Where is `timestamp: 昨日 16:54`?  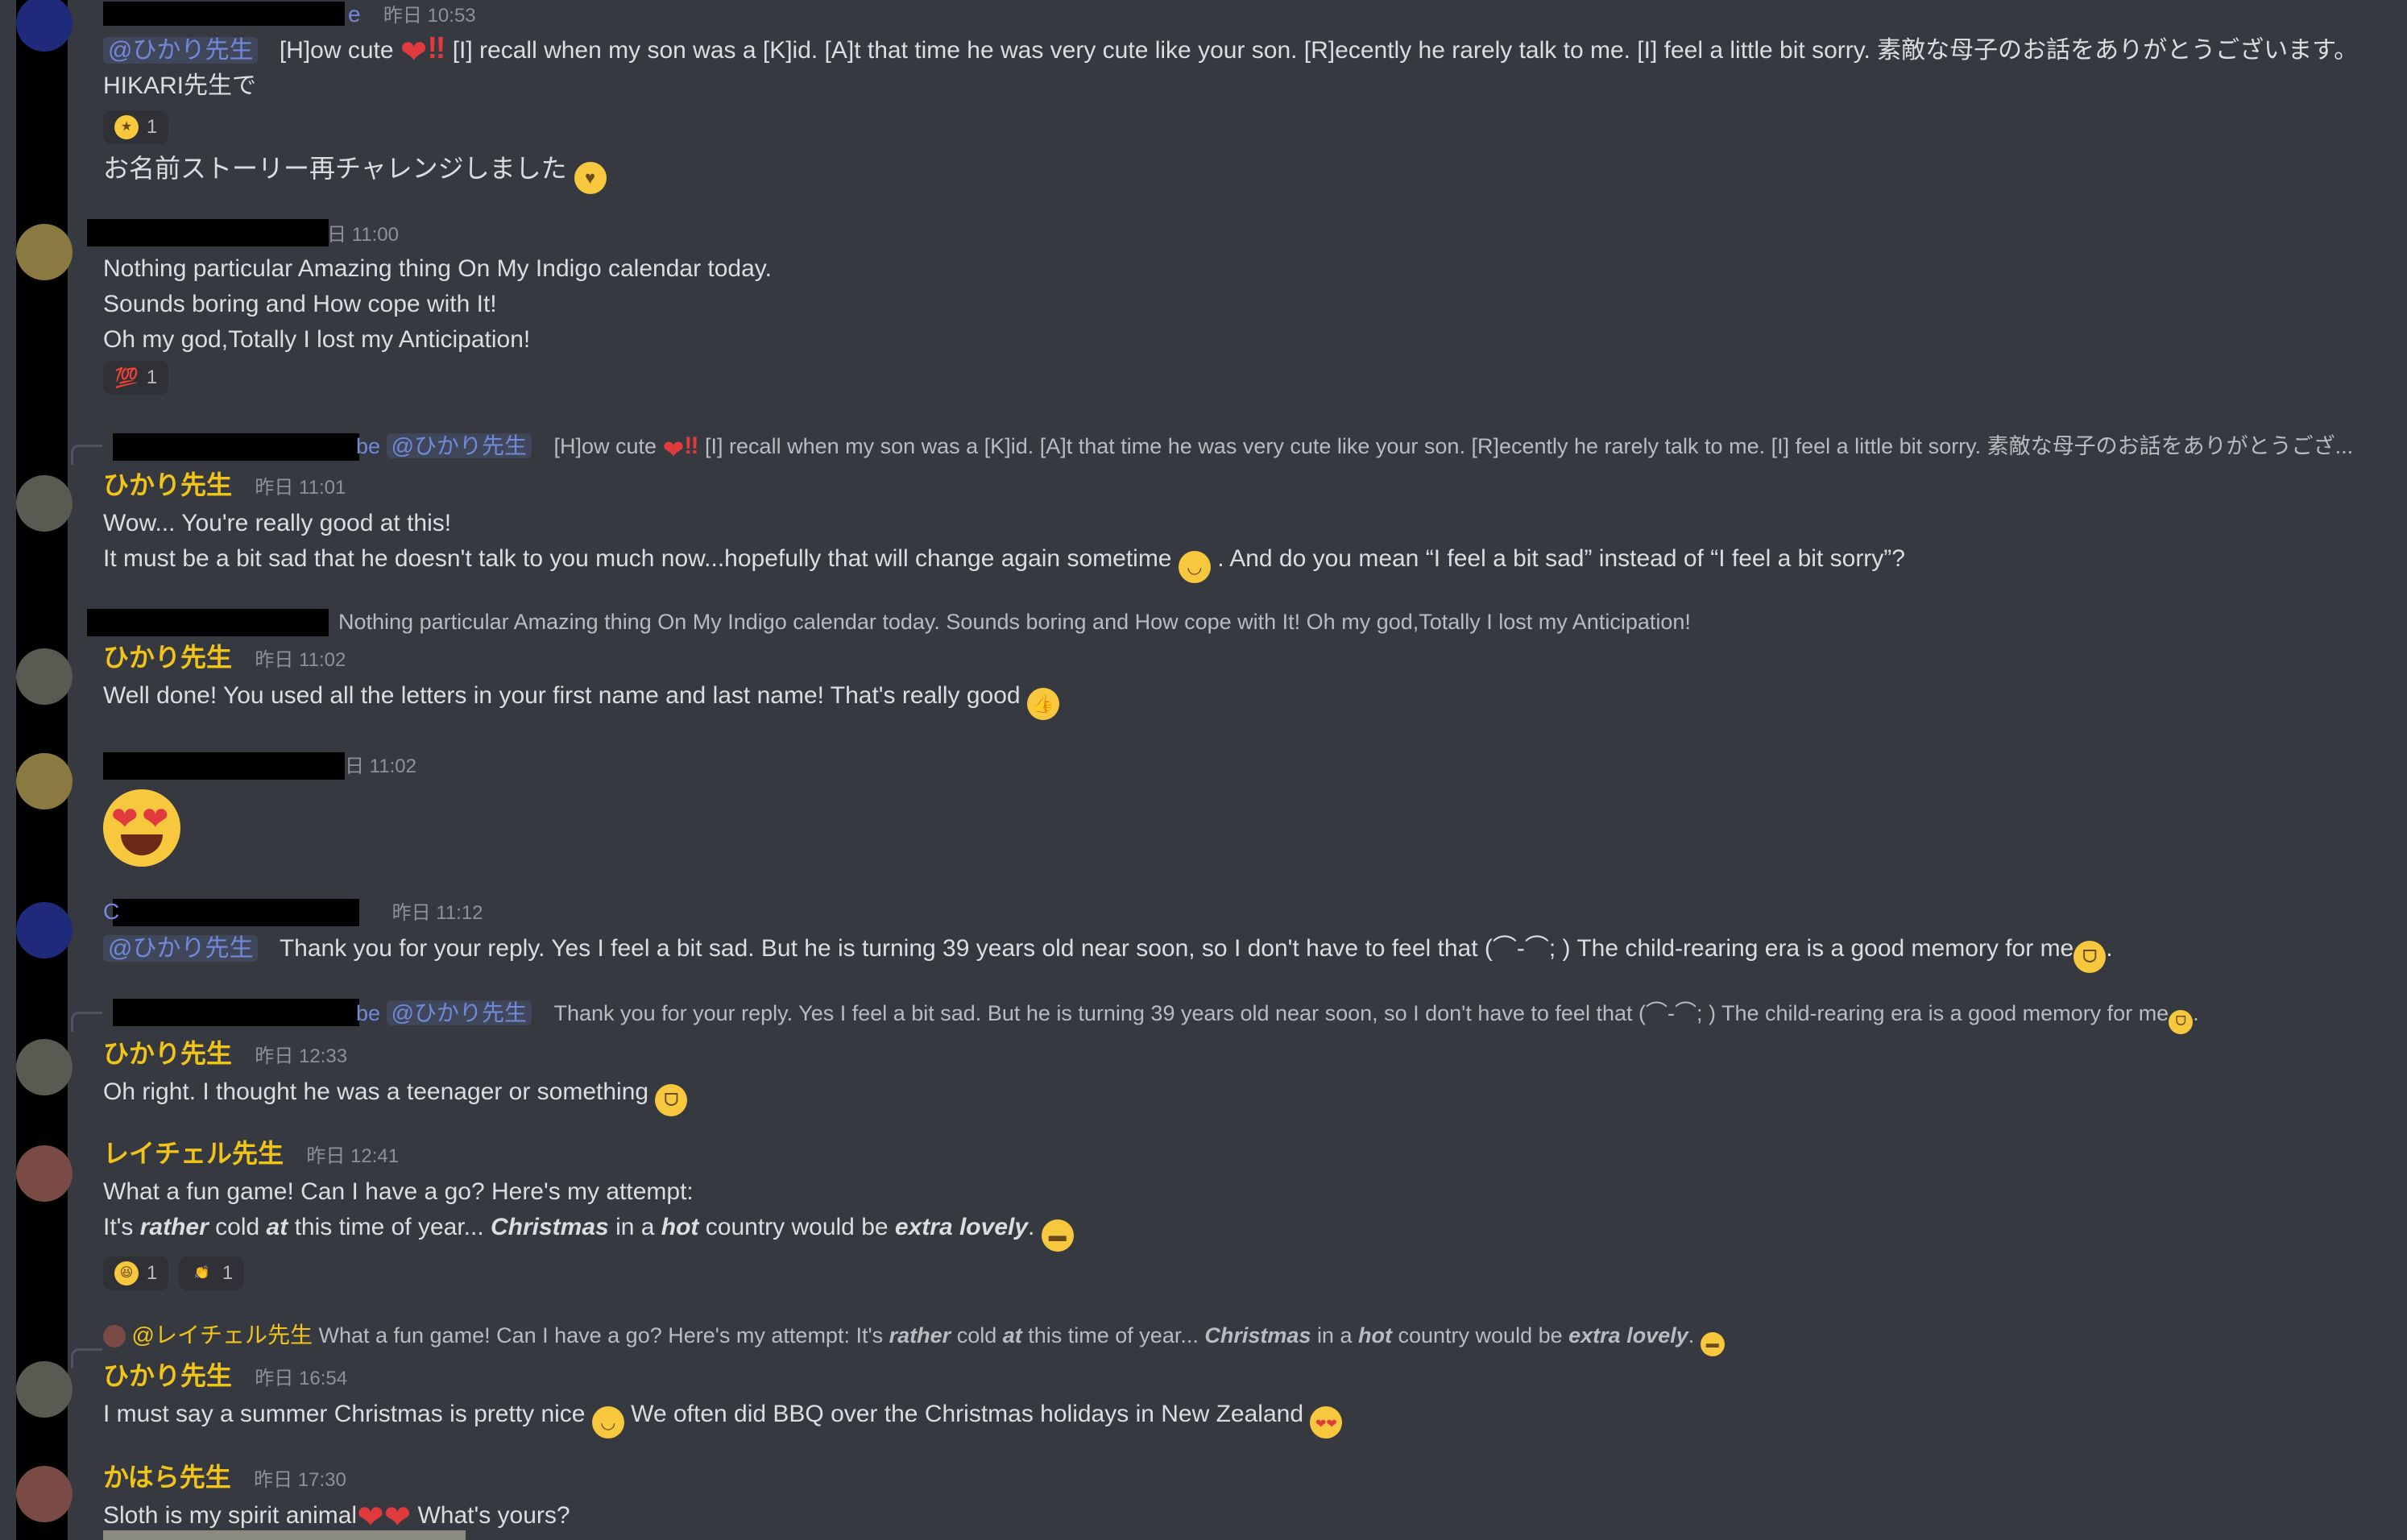 timestamp: 昨日 16:54 is located at coordinates (301, 1378).